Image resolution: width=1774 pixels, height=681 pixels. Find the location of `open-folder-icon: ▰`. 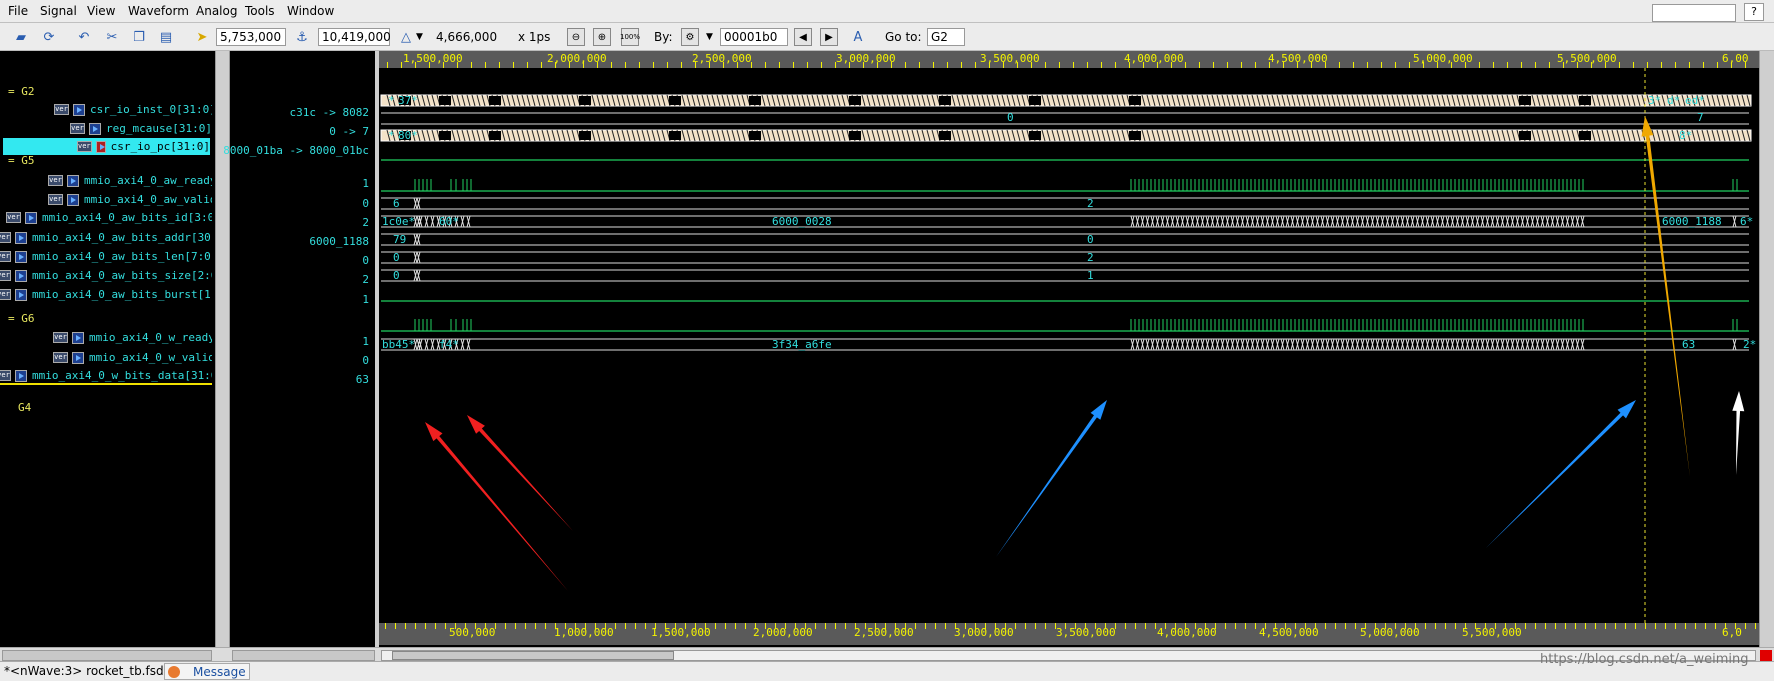

open-folder-icon: ▰ is located at coordinates (21, 37).